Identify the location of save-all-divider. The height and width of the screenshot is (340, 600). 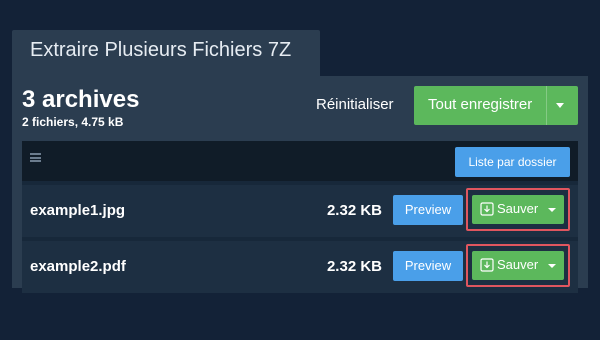
(546, 105).